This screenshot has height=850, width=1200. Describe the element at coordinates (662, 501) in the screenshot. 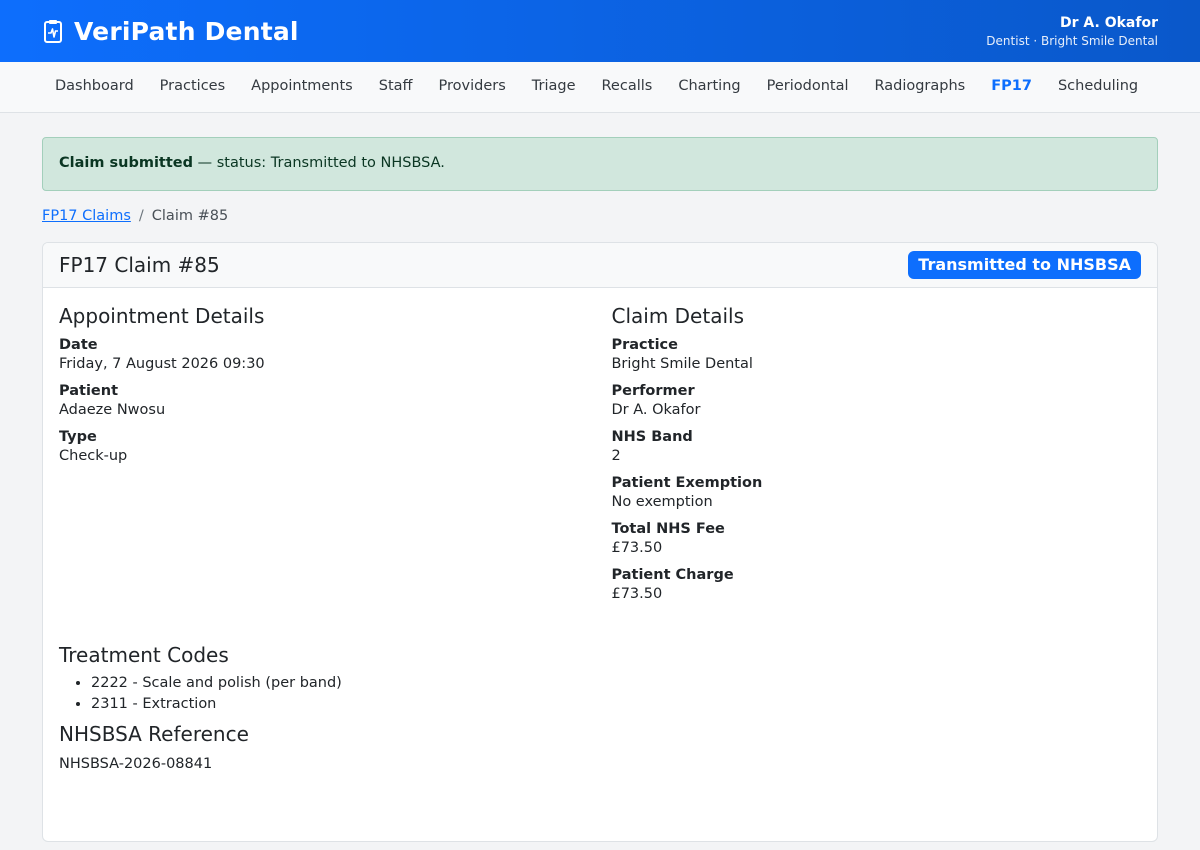

I see `exemption-value: No exemption` at that location.